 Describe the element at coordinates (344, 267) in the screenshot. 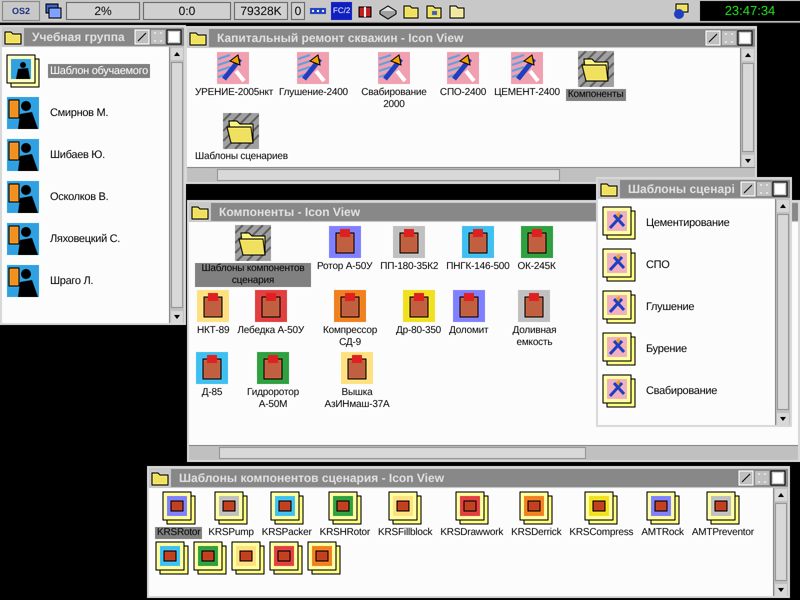

I see `icon-label: Ротор А-50У` at that location.